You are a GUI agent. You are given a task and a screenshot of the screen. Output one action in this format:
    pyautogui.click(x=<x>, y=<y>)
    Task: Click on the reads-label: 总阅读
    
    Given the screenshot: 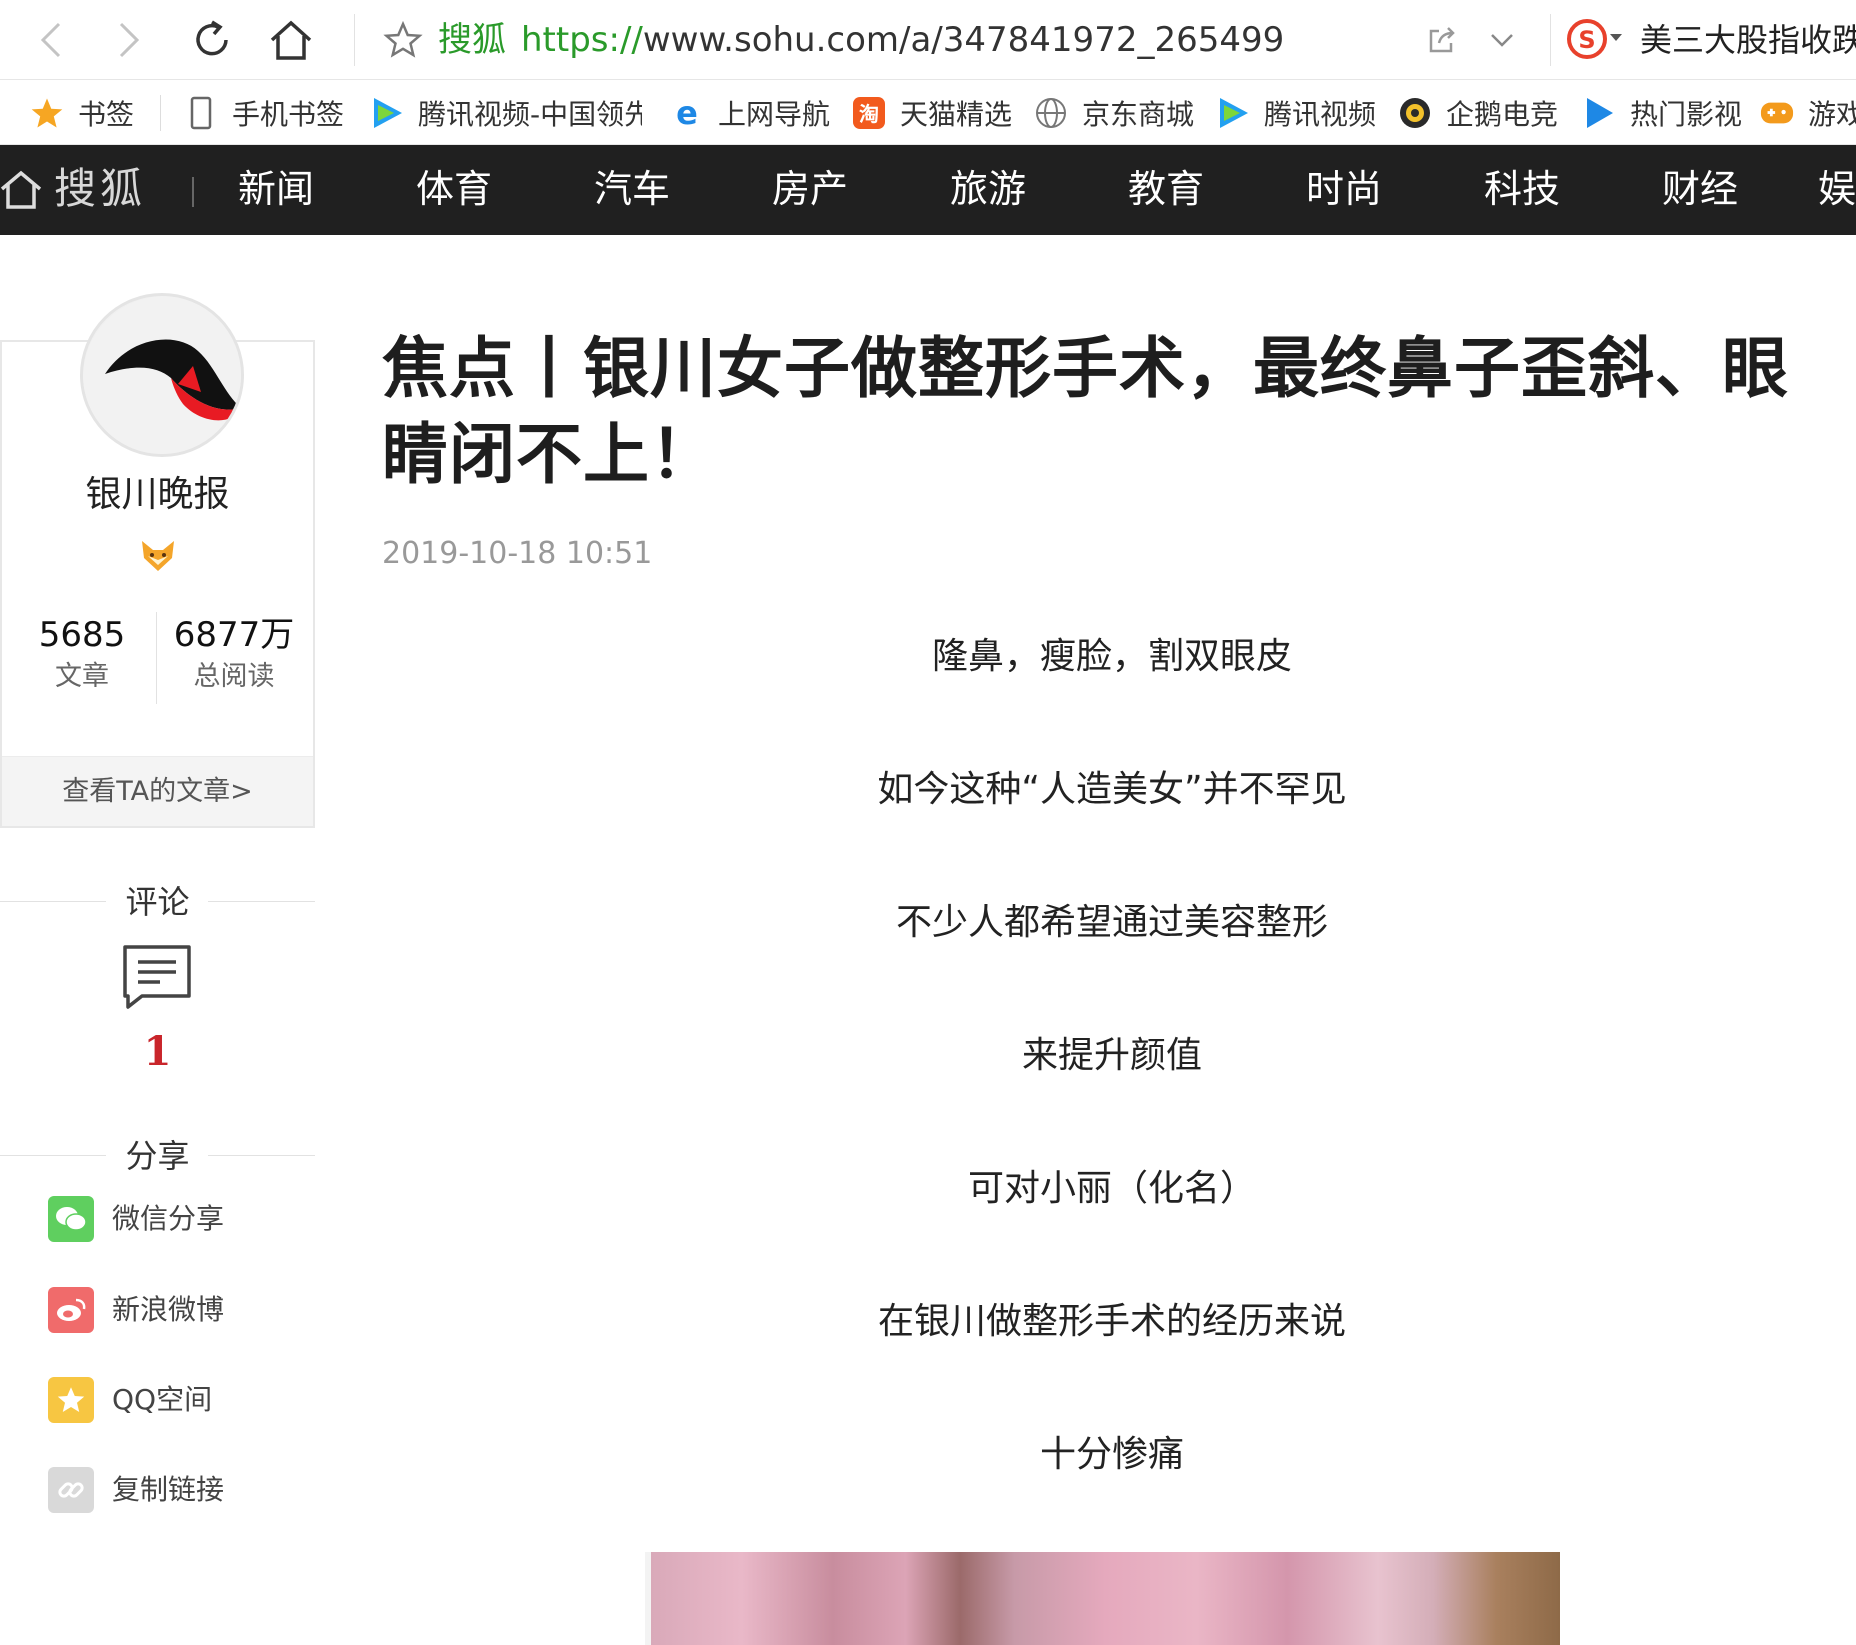 What is the action you would take?
    pyautogui.click(x=234, y=676)
    